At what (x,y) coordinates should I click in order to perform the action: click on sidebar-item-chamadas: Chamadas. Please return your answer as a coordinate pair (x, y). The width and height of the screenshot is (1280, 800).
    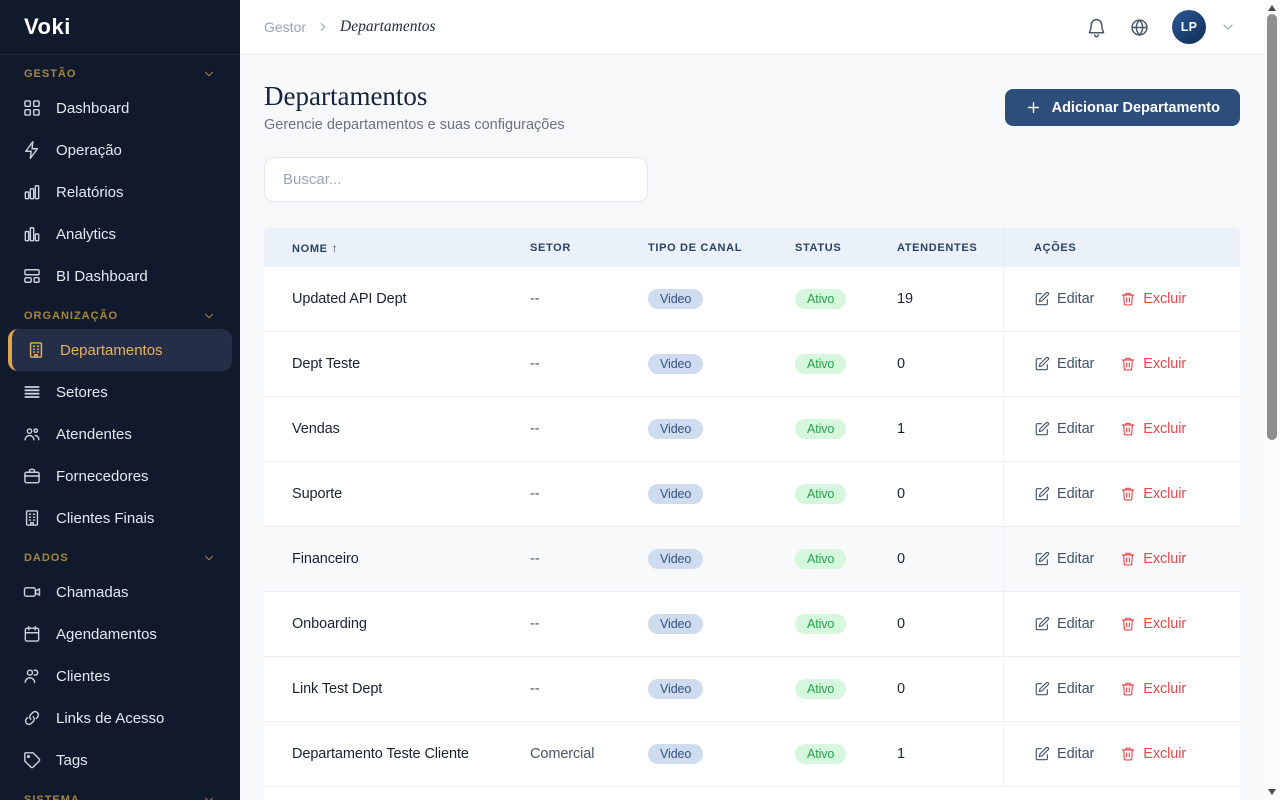
    Looking at the image, I should click on (120, 592).